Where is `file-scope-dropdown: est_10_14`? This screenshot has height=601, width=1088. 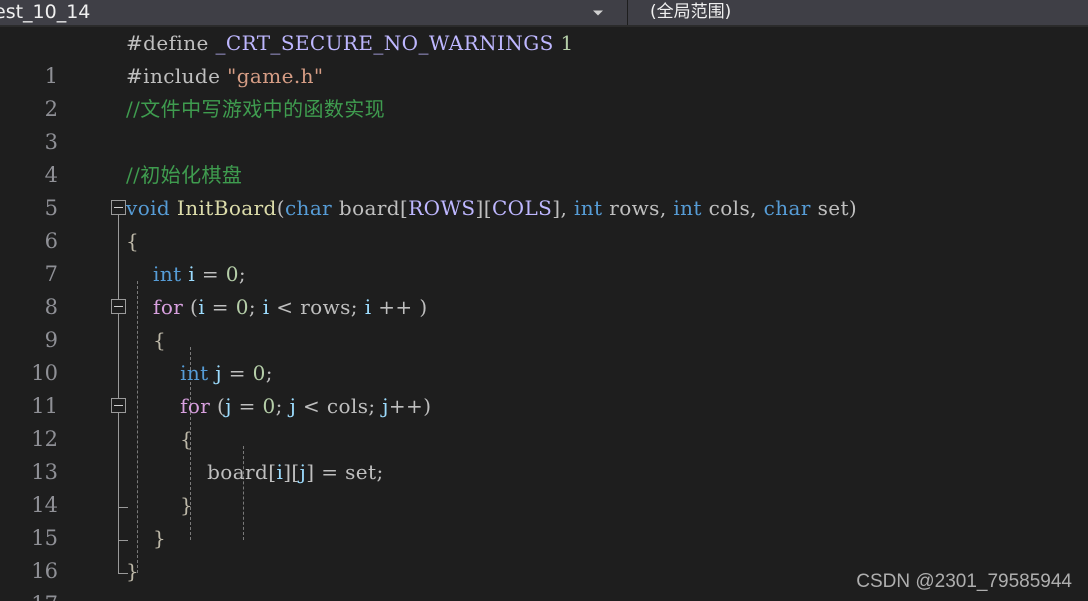
file-scope-dropdown: est_10_14 is located at coordinates (313, 12).